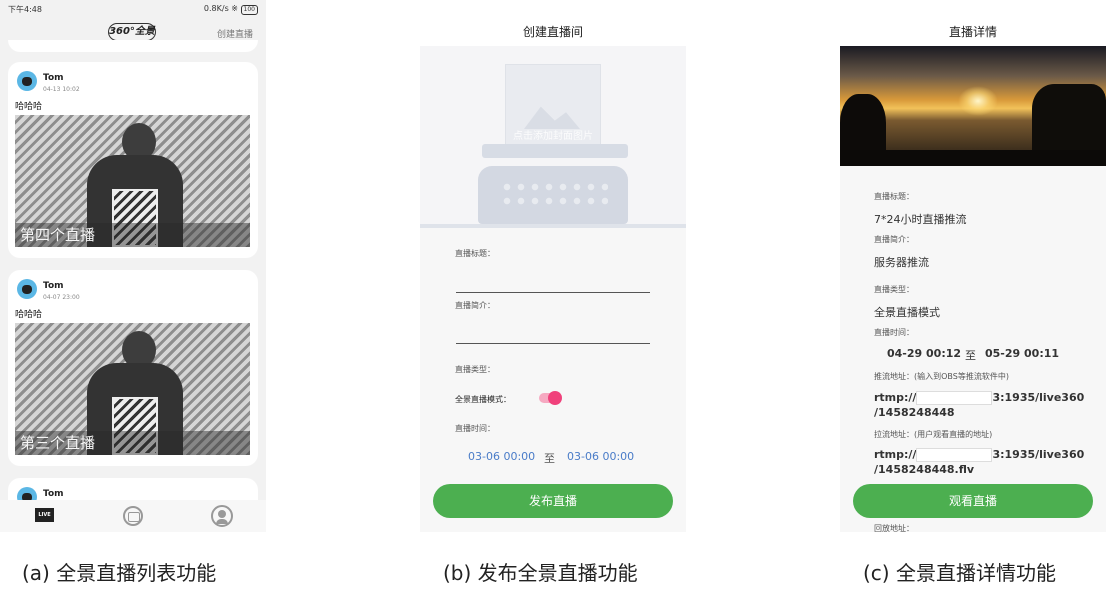 The height and width of the screenshot is (598, 1106). I want to click on playback-label: 回放地址：, so click(894, 528).